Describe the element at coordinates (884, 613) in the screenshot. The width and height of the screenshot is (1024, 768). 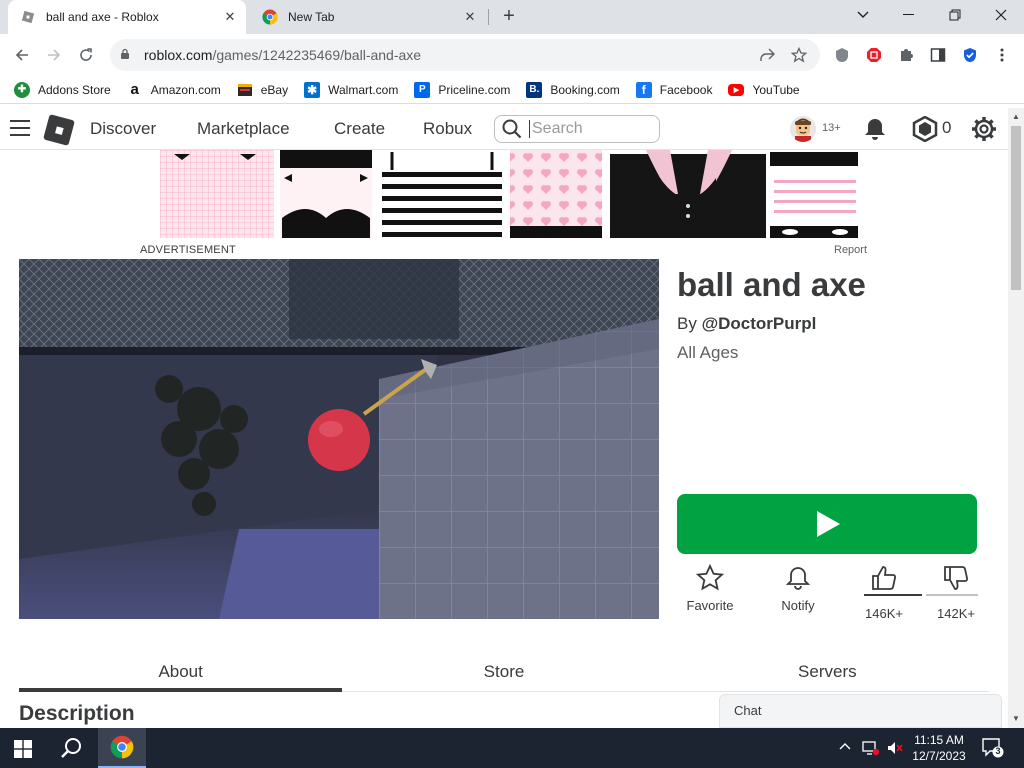
I see `upvote-count: 146K+` at that location.